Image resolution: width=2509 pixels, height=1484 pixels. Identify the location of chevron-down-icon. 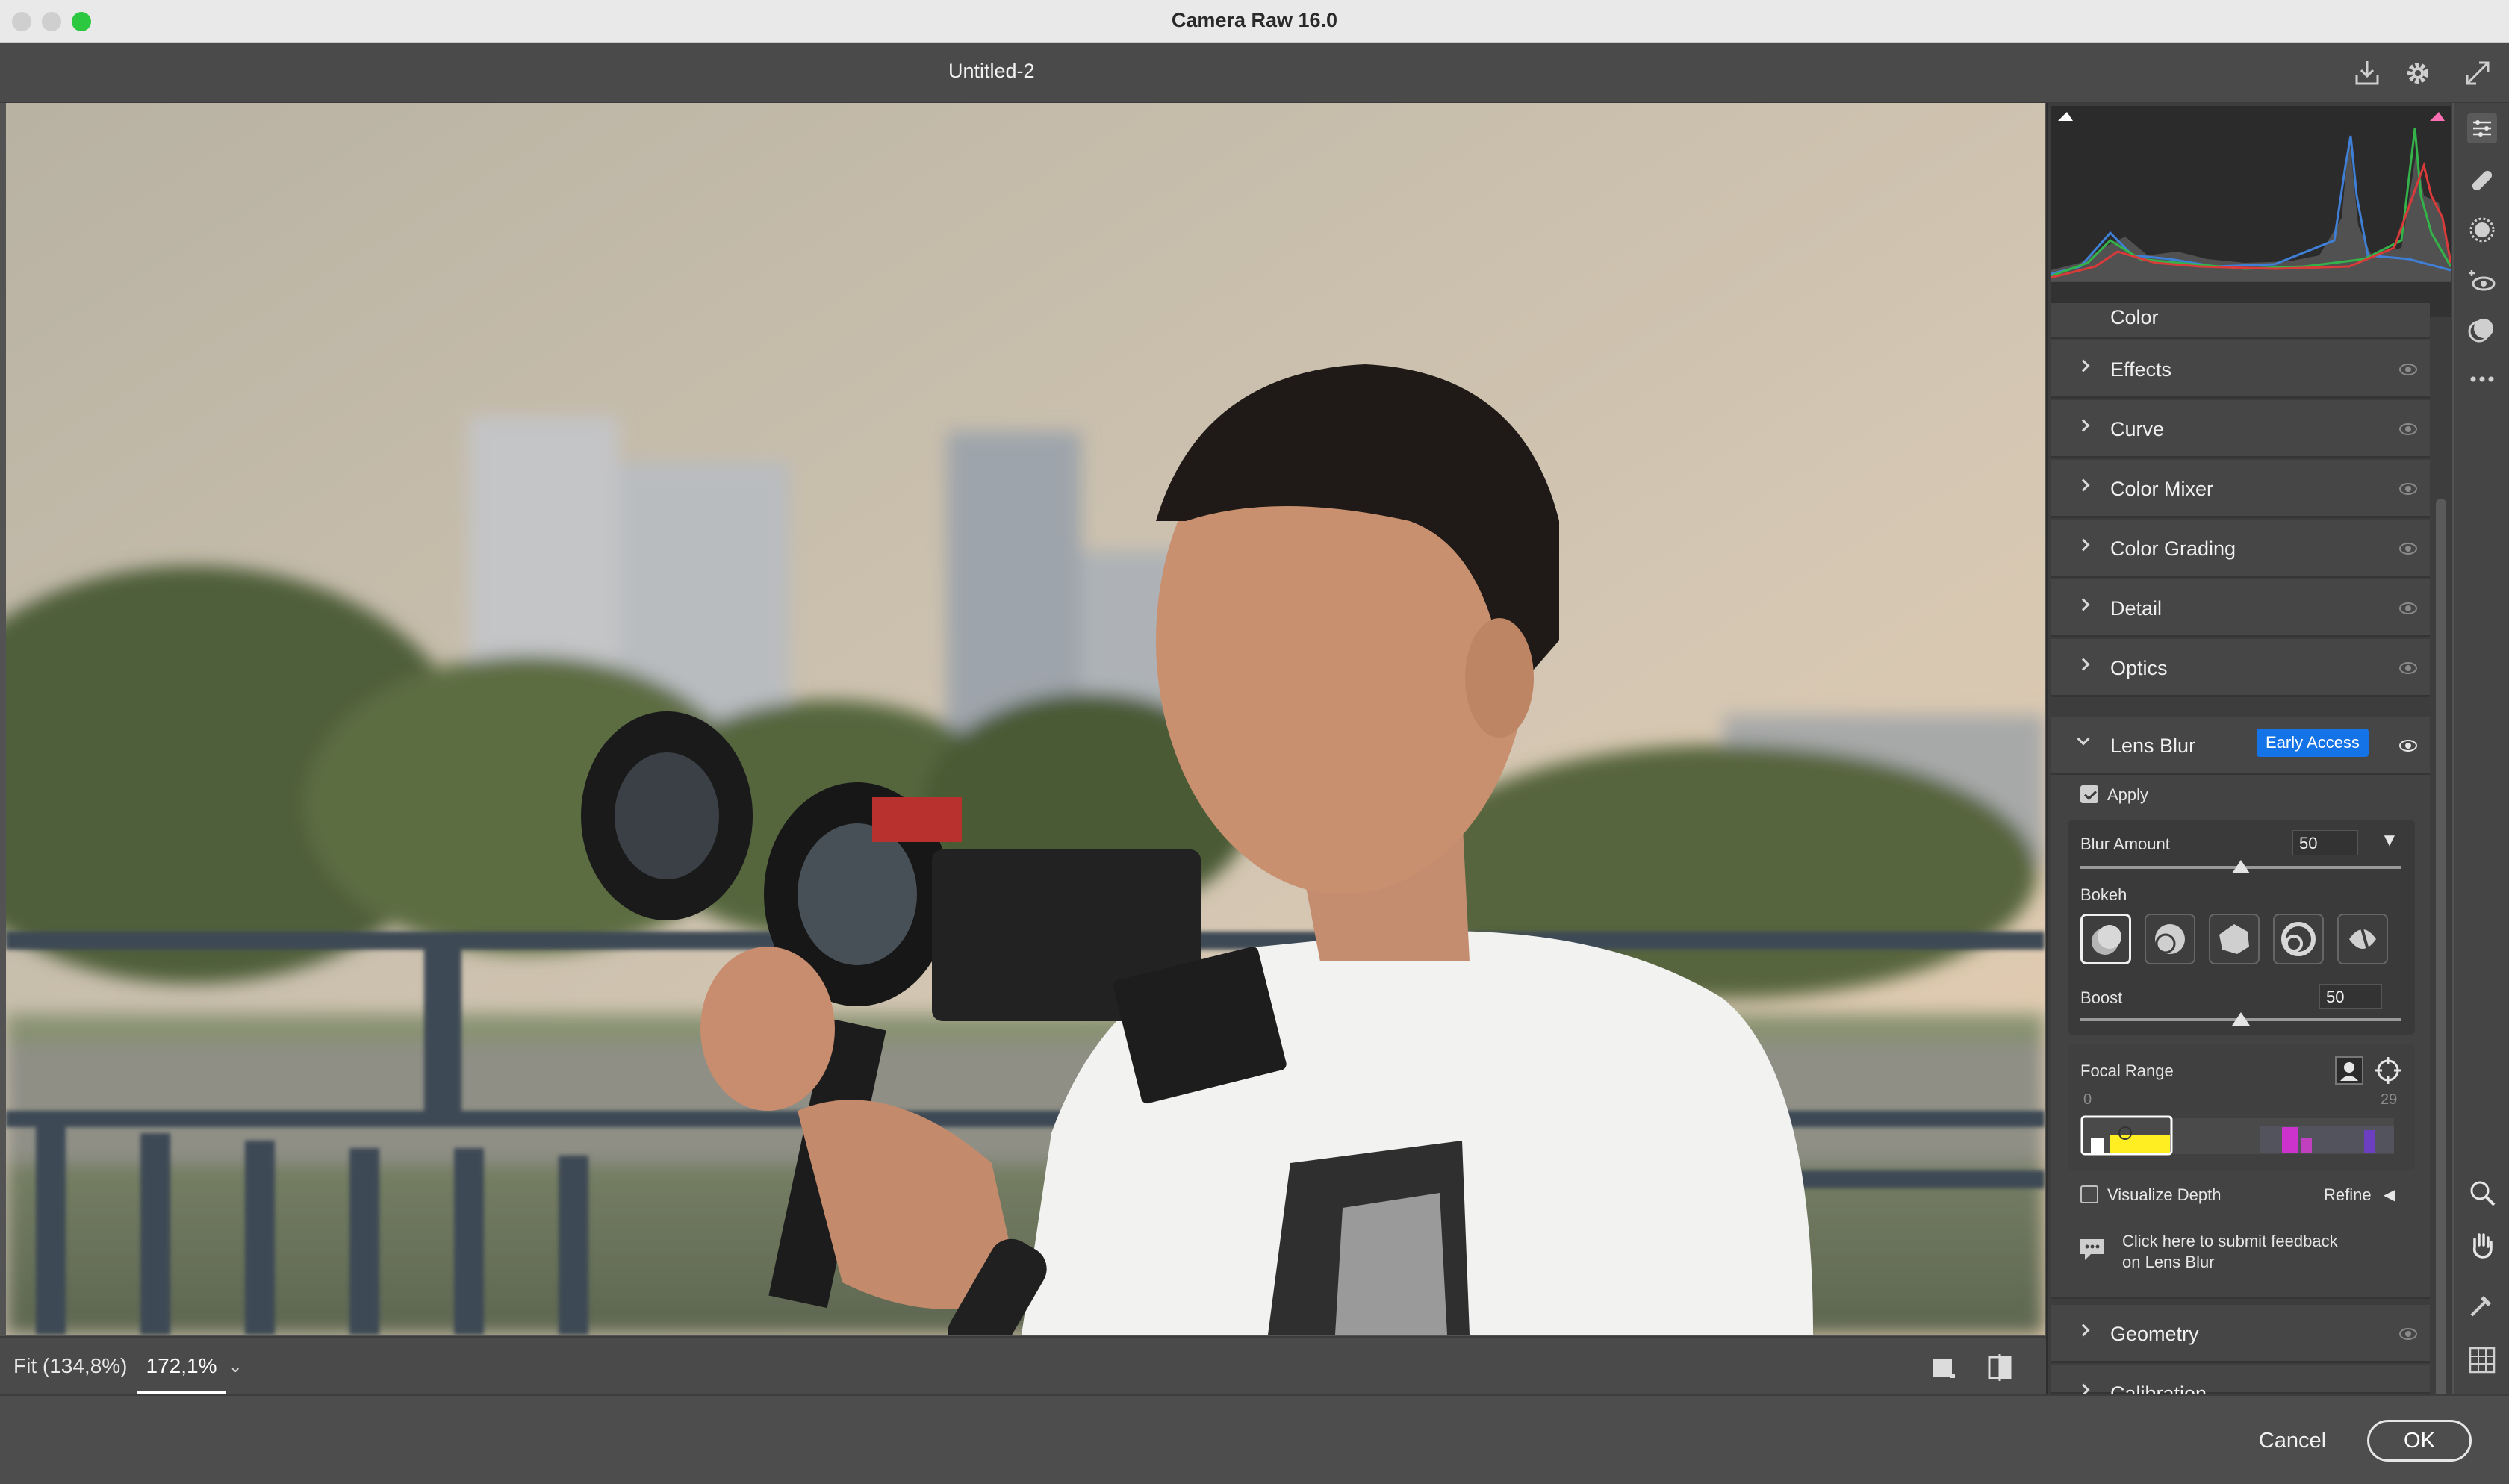
(2083, 739).